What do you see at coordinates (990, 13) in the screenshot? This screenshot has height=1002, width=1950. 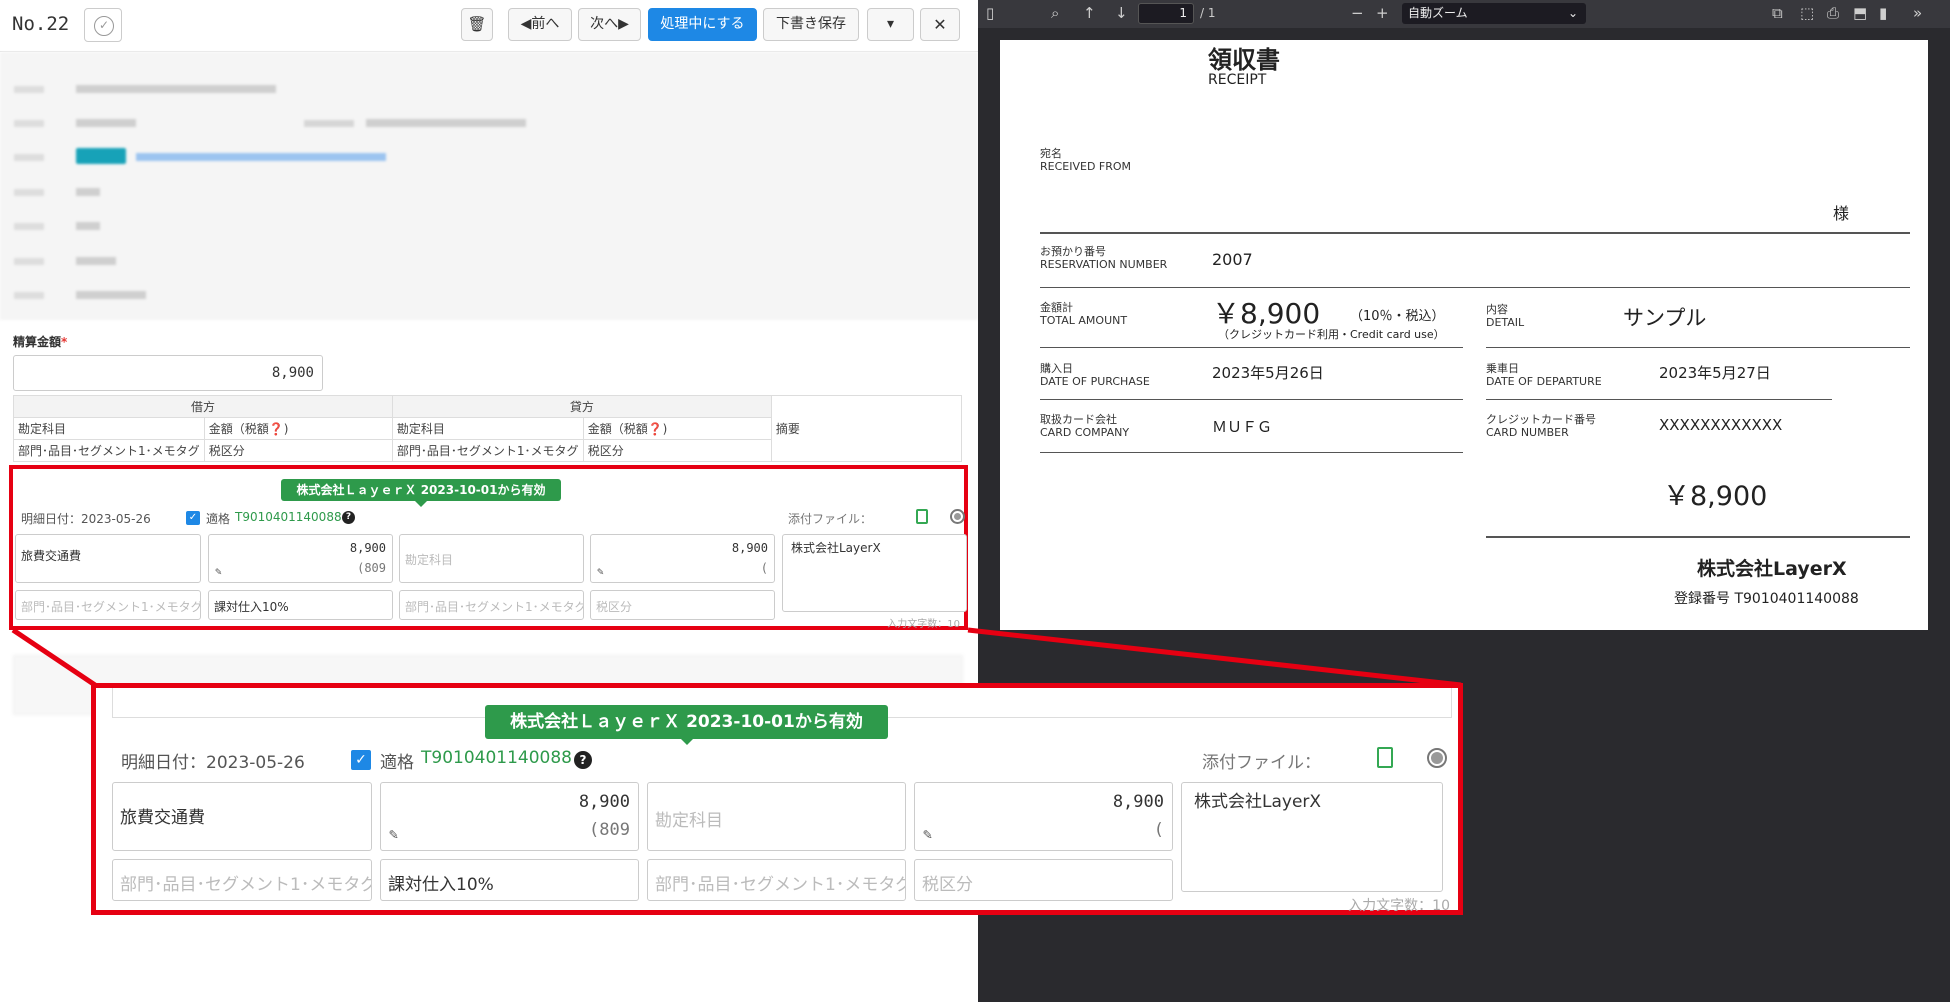 I see `sidebar-toggle-icon: ▯` at bounding box center [990, 13].